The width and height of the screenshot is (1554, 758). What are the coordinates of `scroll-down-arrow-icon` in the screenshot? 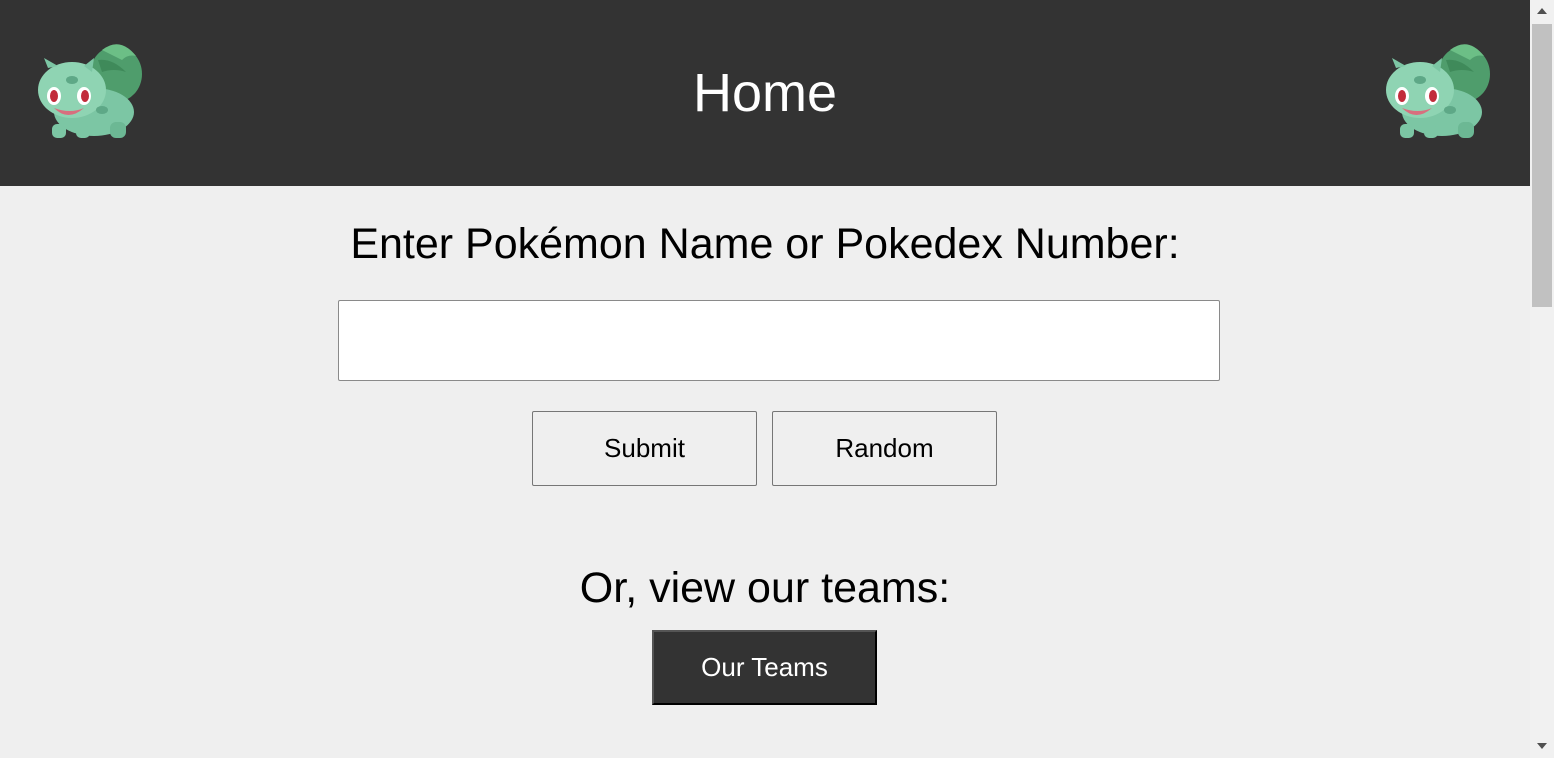 It's located at (1542, 745).